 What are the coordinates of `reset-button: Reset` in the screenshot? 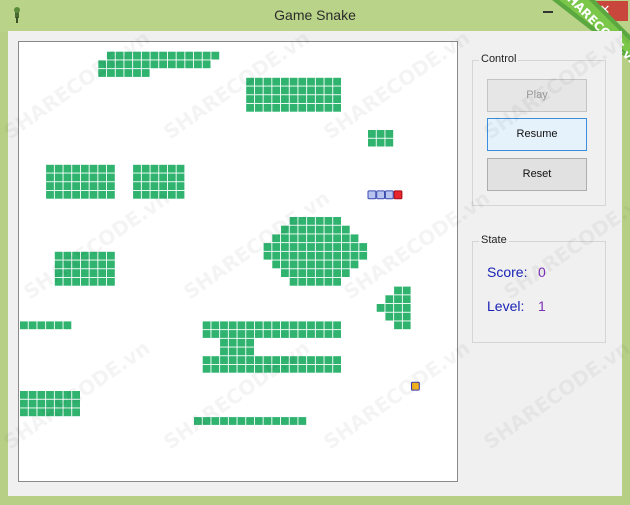 It's located at (537, 174).